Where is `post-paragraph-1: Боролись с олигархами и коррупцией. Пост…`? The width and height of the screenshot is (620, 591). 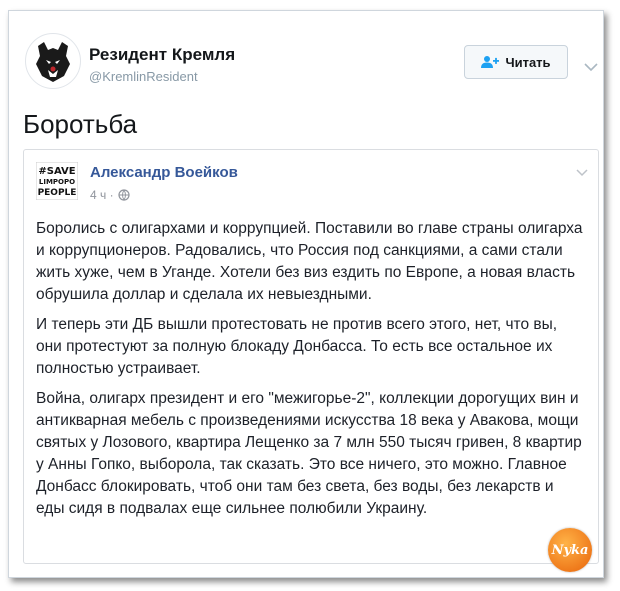
post-paragraph-1: Боролись с олигархами и коррупцией. Пост… is located at coordinates (309, 261).